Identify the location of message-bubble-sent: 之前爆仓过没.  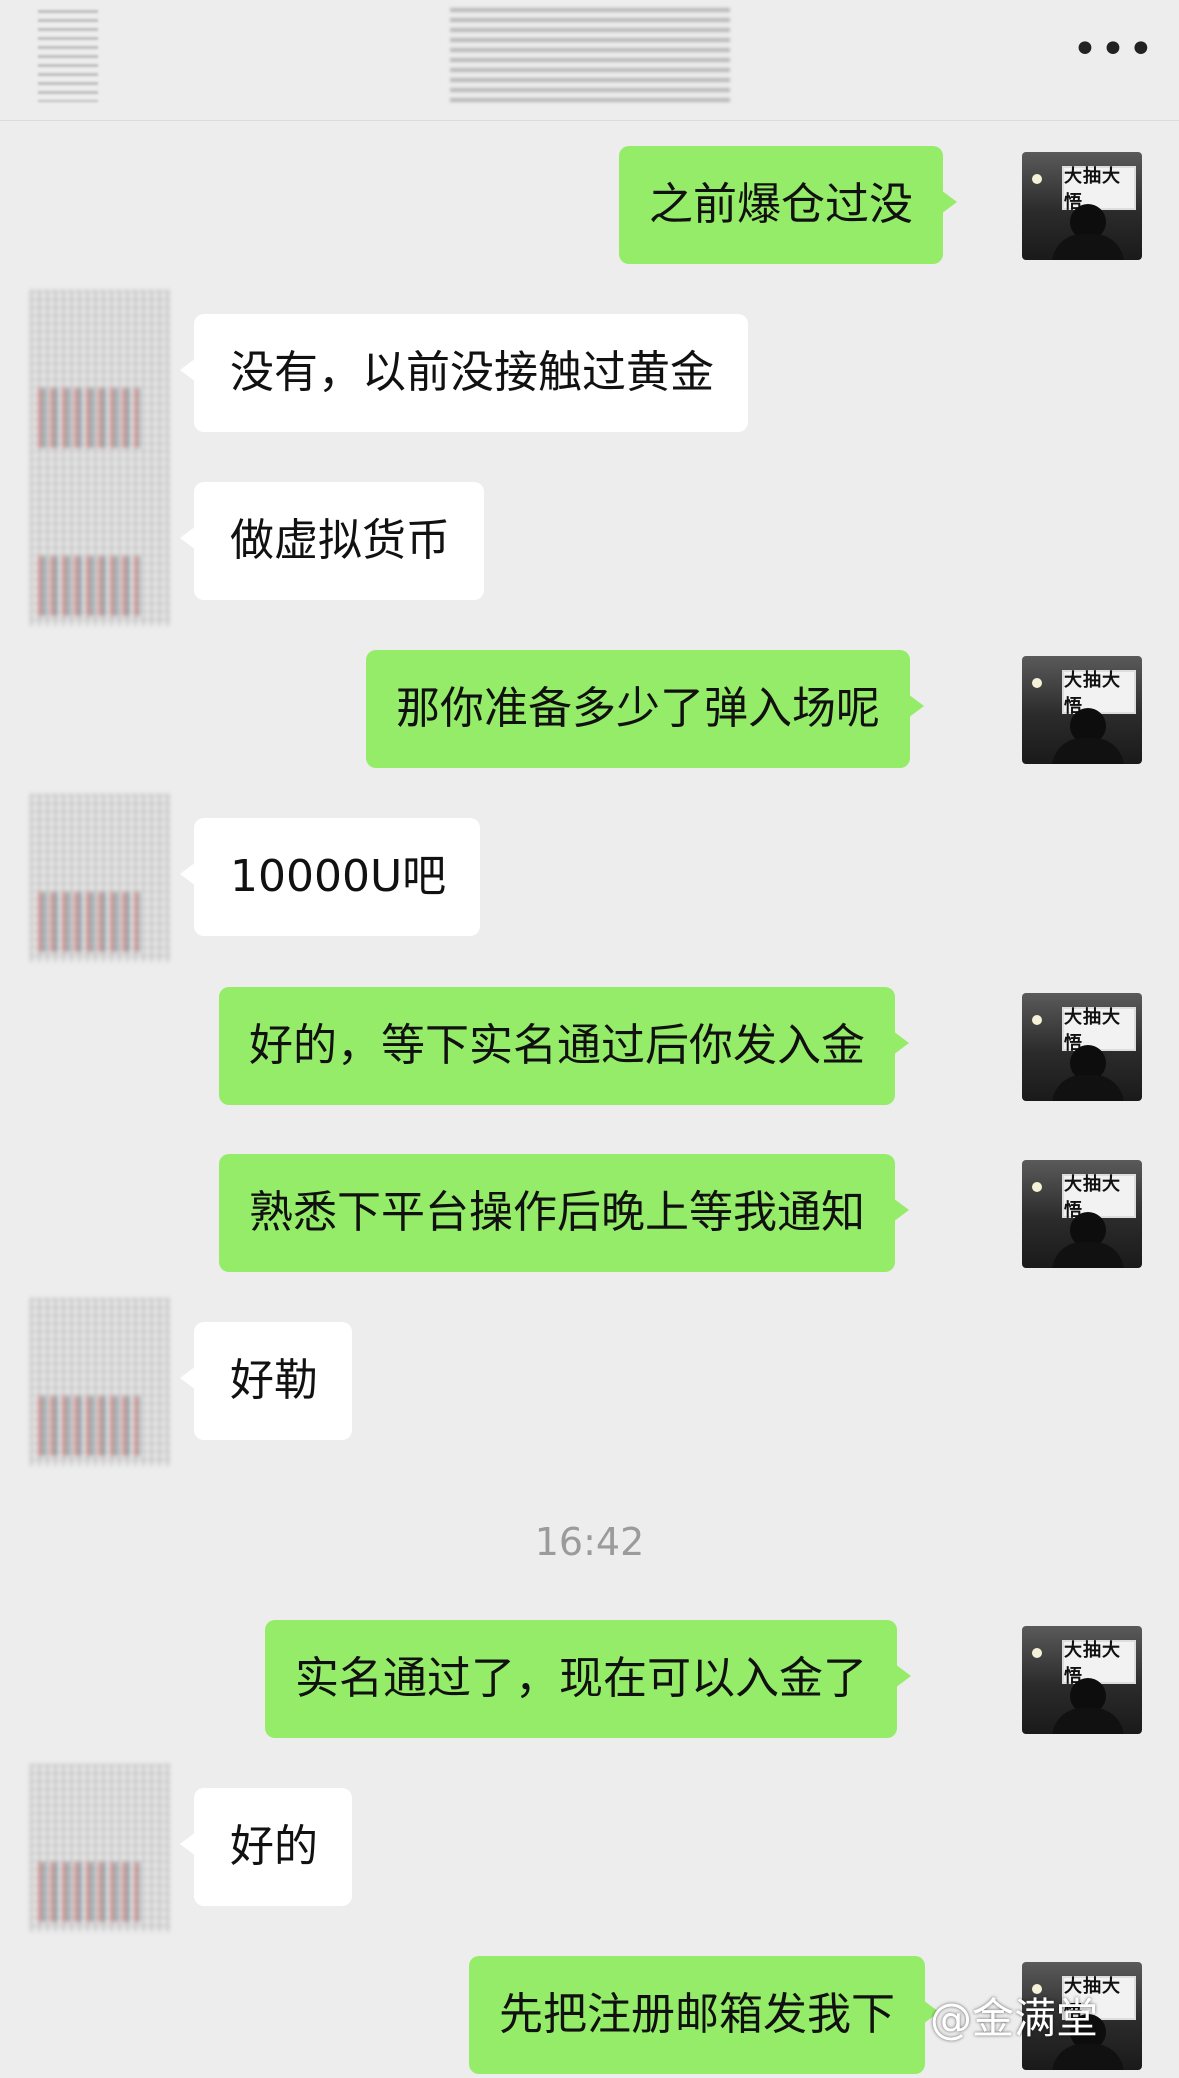
(788, 205).